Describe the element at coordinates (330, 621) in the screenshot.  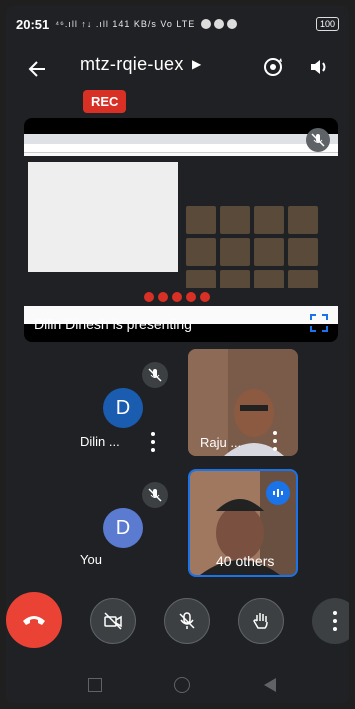
I see `more-options-button` at that location.